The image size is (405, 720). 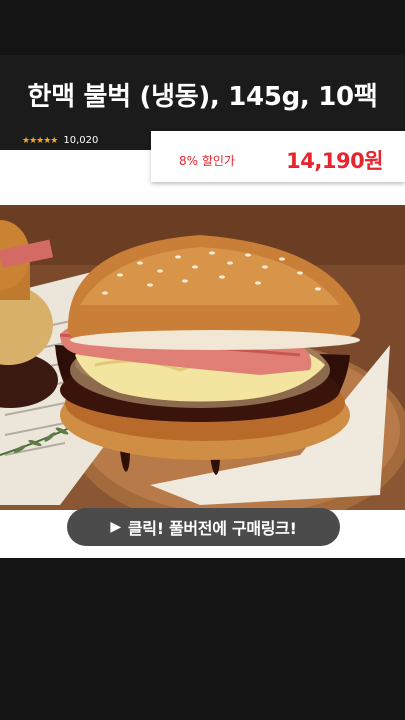 I want to click on buy-link-button: ▶ 클릭! 풀버전에 구매링크!, so click(x=203, y=527).